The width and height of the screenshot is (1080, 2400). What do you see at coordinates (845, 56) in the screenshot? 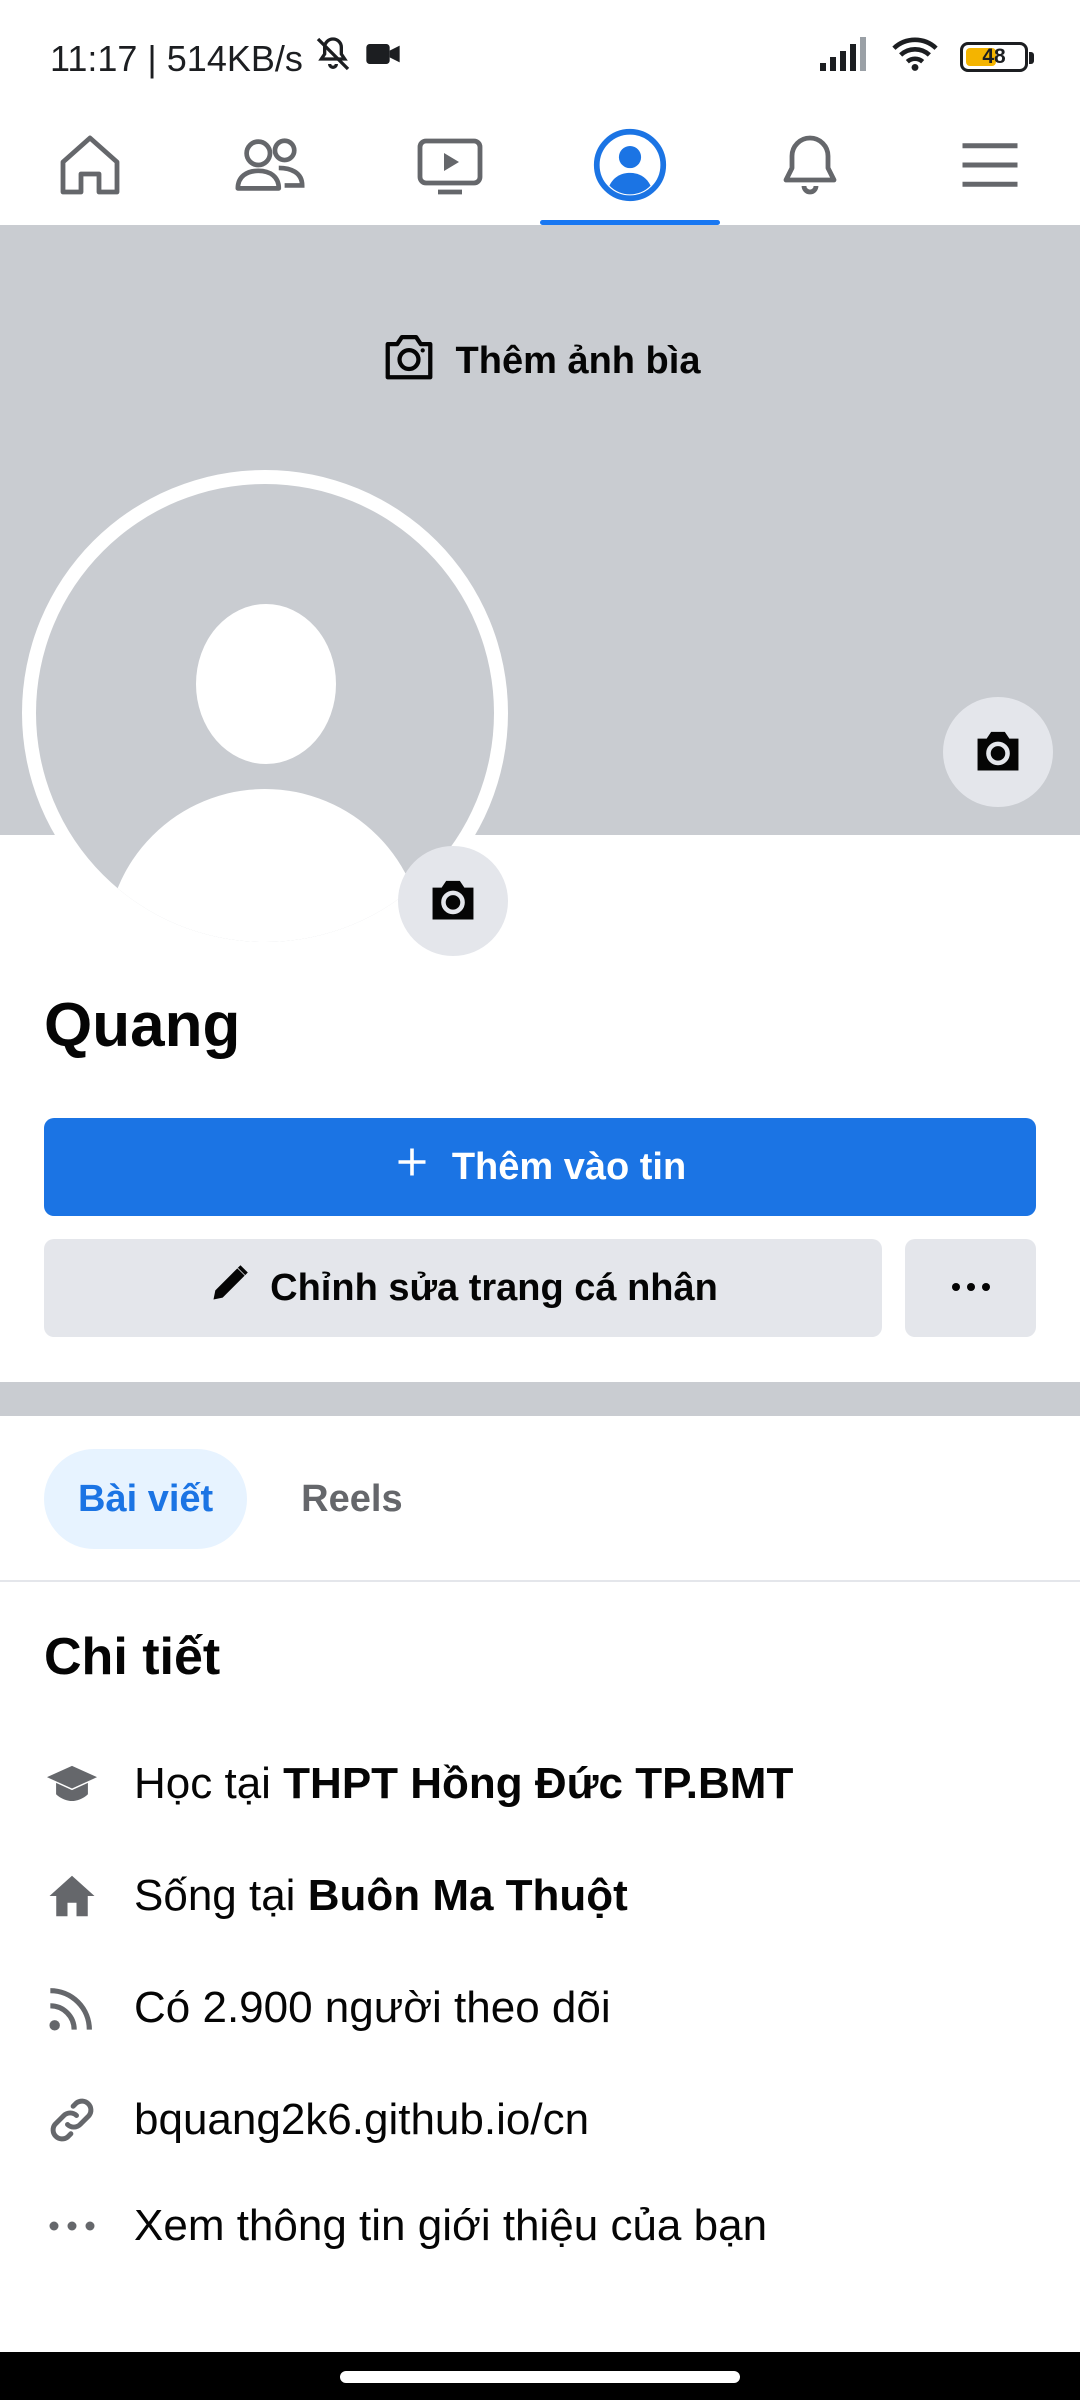
I see `signal-icon` at bounding box center [845, 56].